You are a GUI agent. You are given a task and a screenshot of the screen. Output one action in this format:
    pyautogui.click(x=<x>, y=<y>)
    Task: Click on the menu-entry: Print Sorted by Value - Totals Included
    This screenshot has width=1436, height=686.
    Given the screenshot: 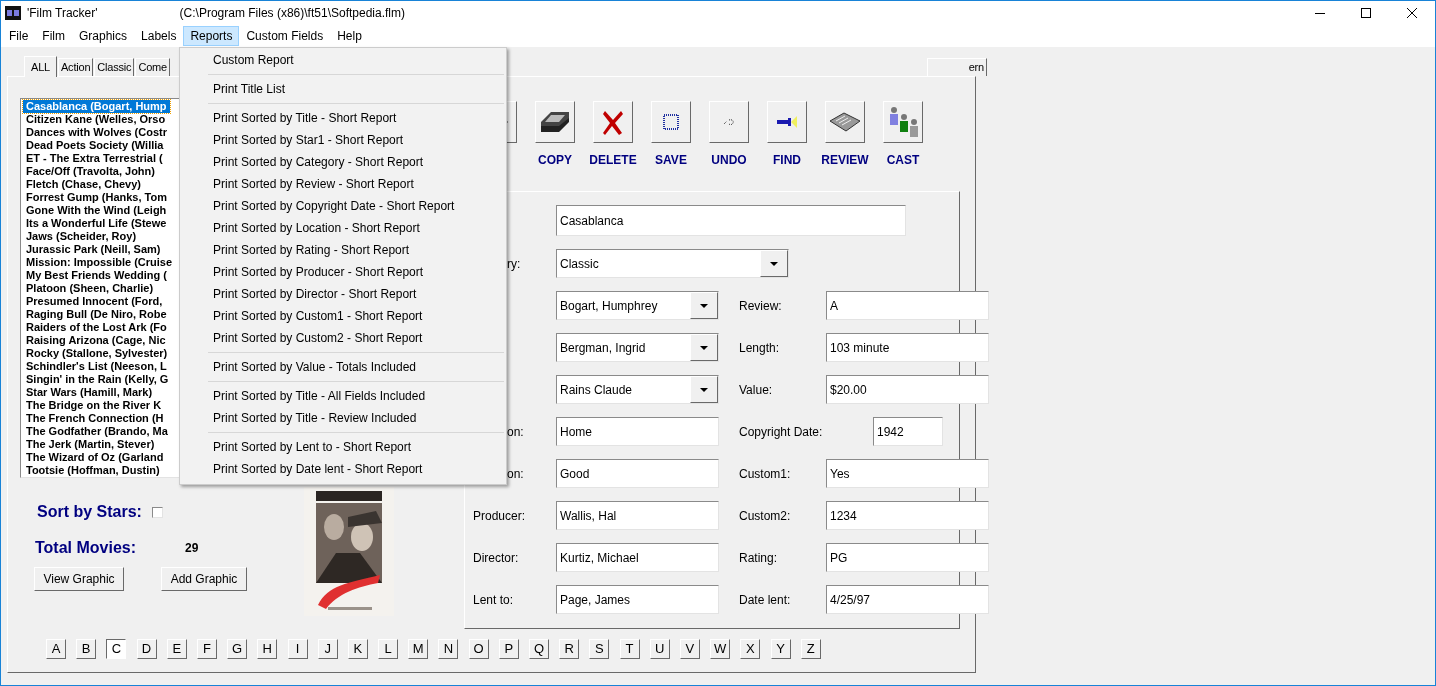 What is the action you would take?
    pyautogui.click(x=343, y=367)
    